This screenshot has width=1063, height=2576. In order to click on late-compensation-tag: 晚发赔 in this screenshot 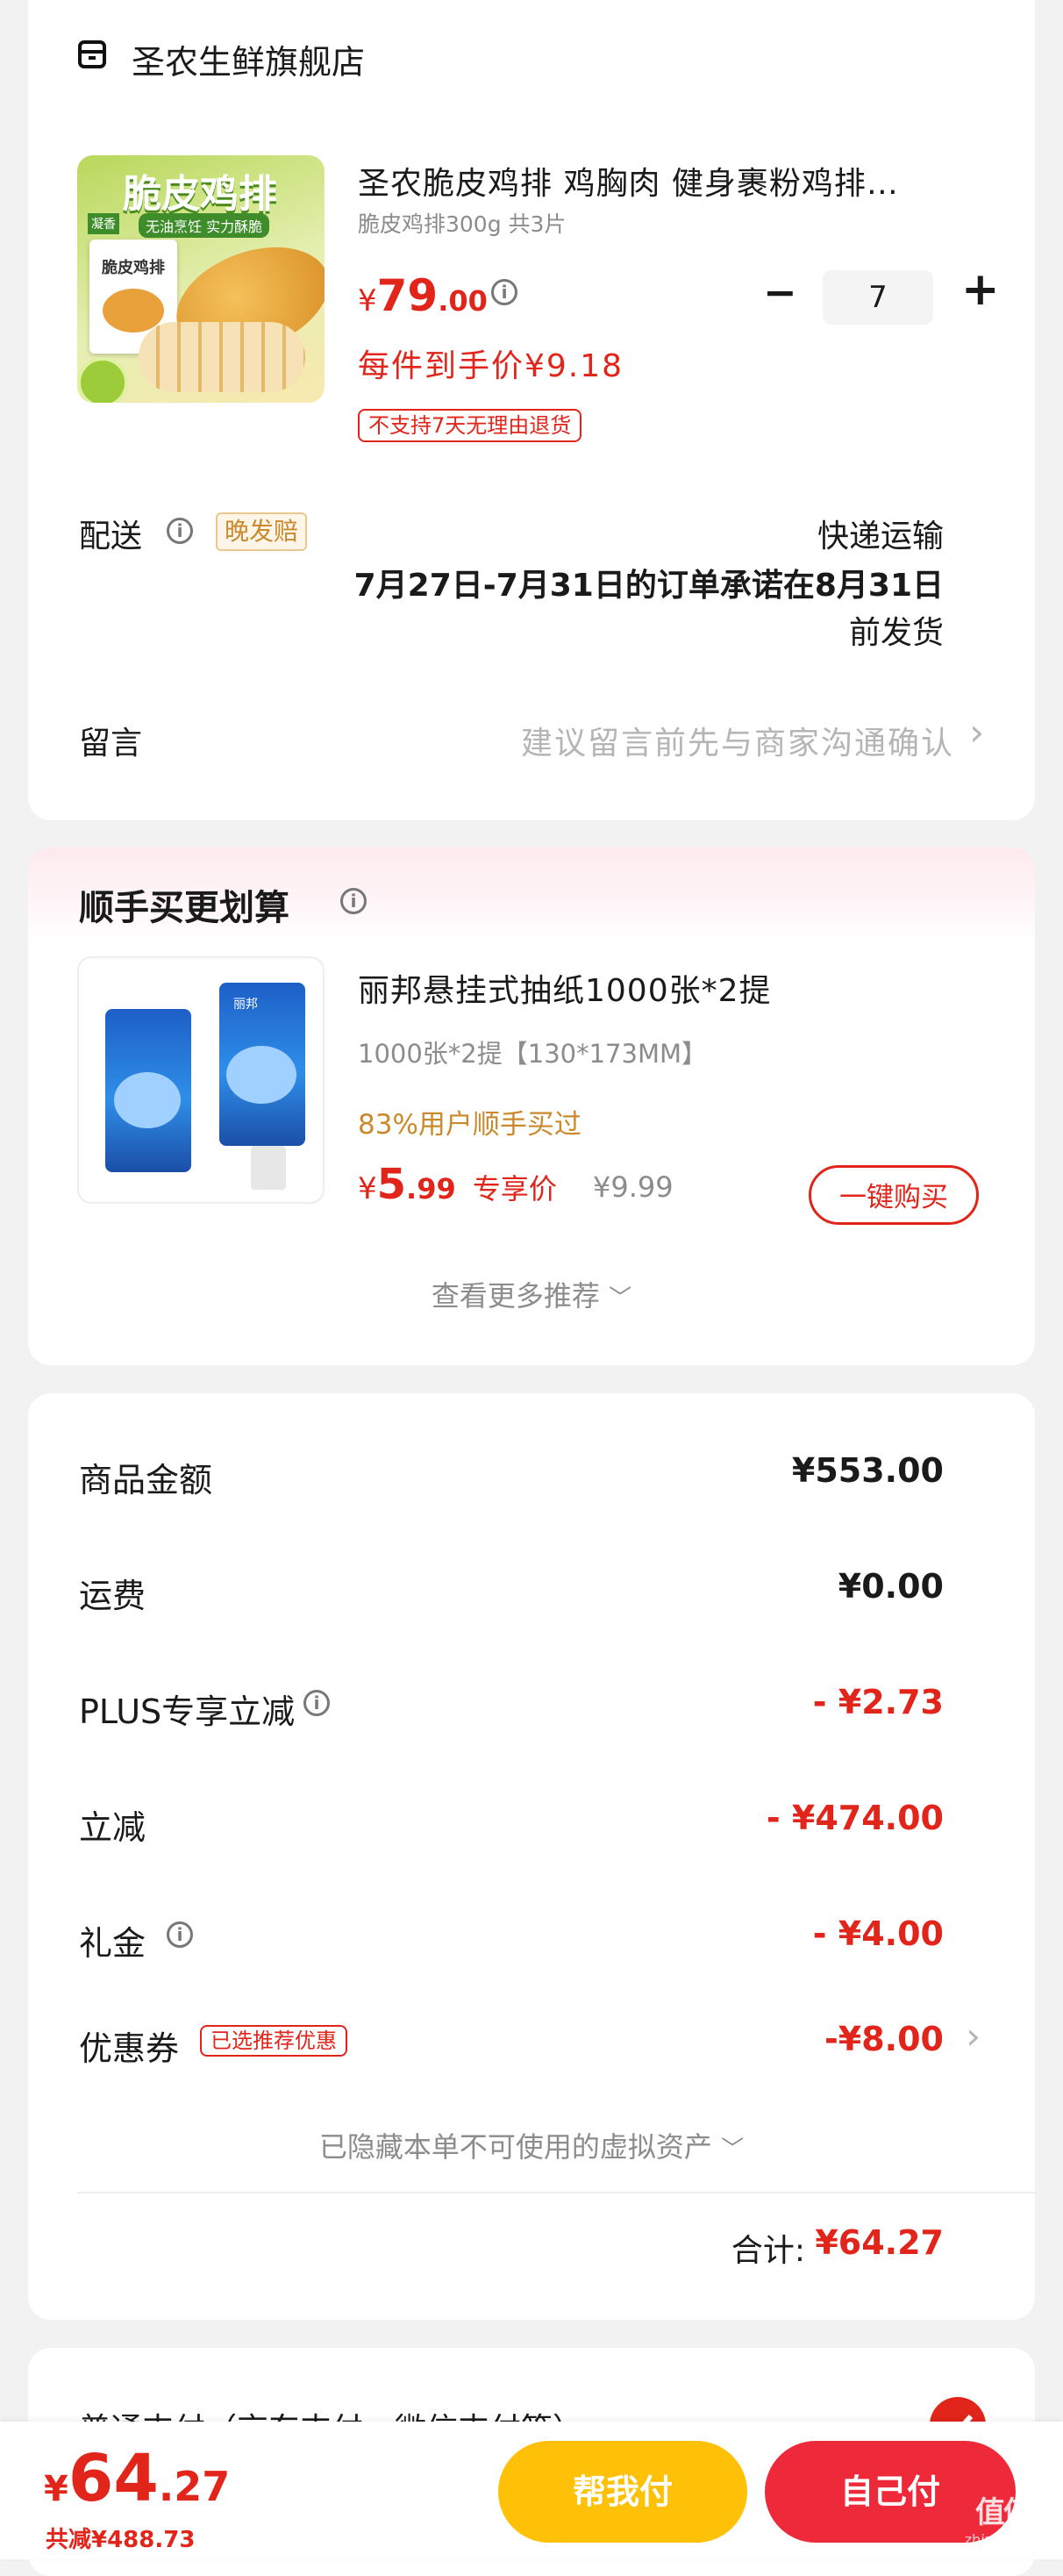, I will do `click(262, 531)`.